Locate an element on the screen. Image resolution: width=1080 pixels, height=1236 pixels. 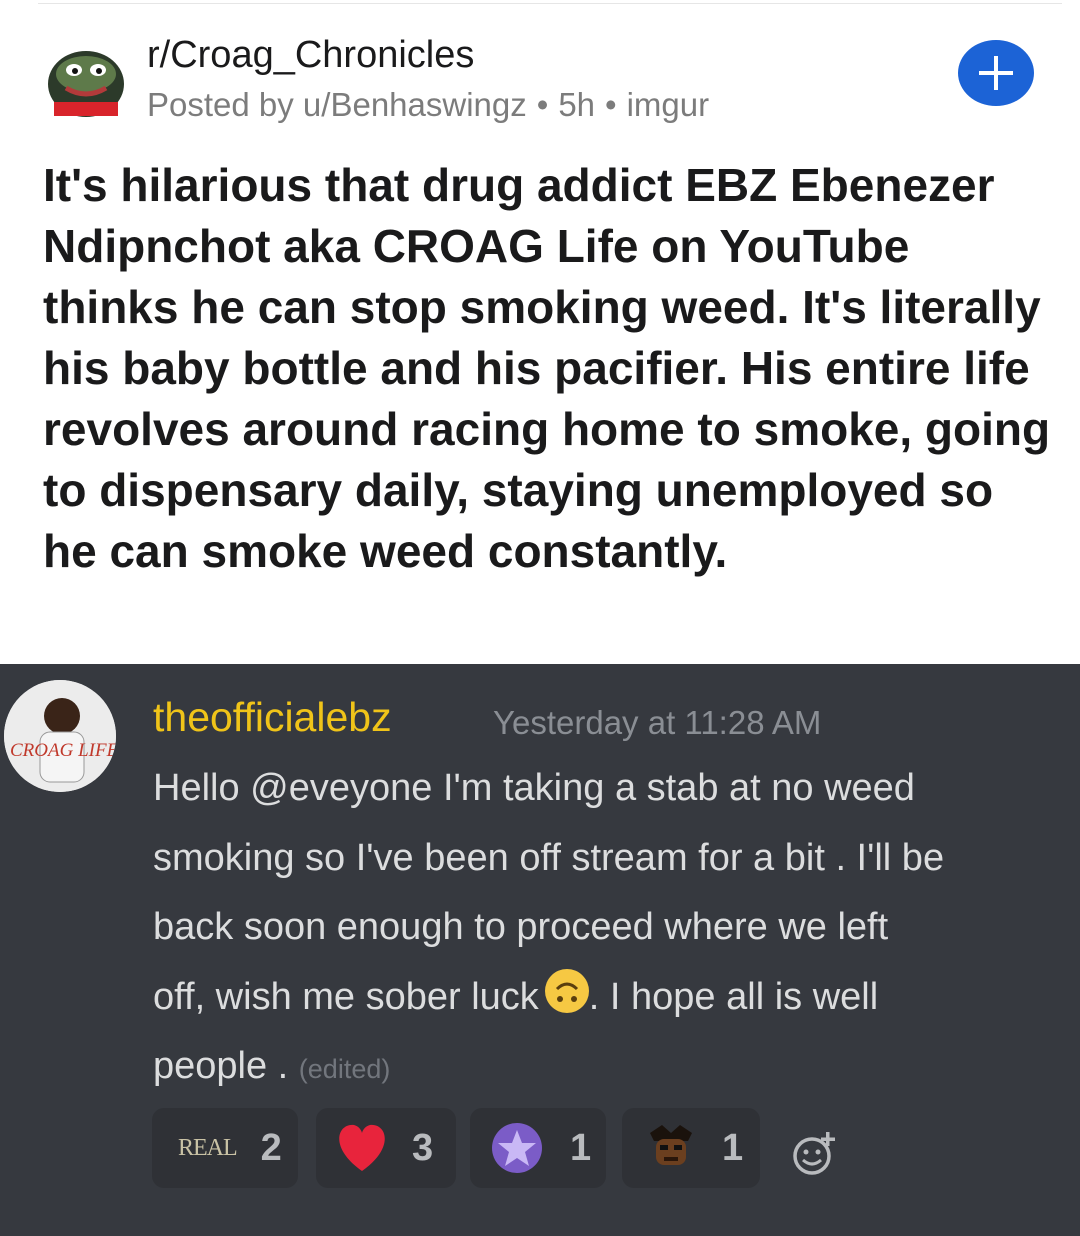
plus-icon is located at coordinates (996, 73).